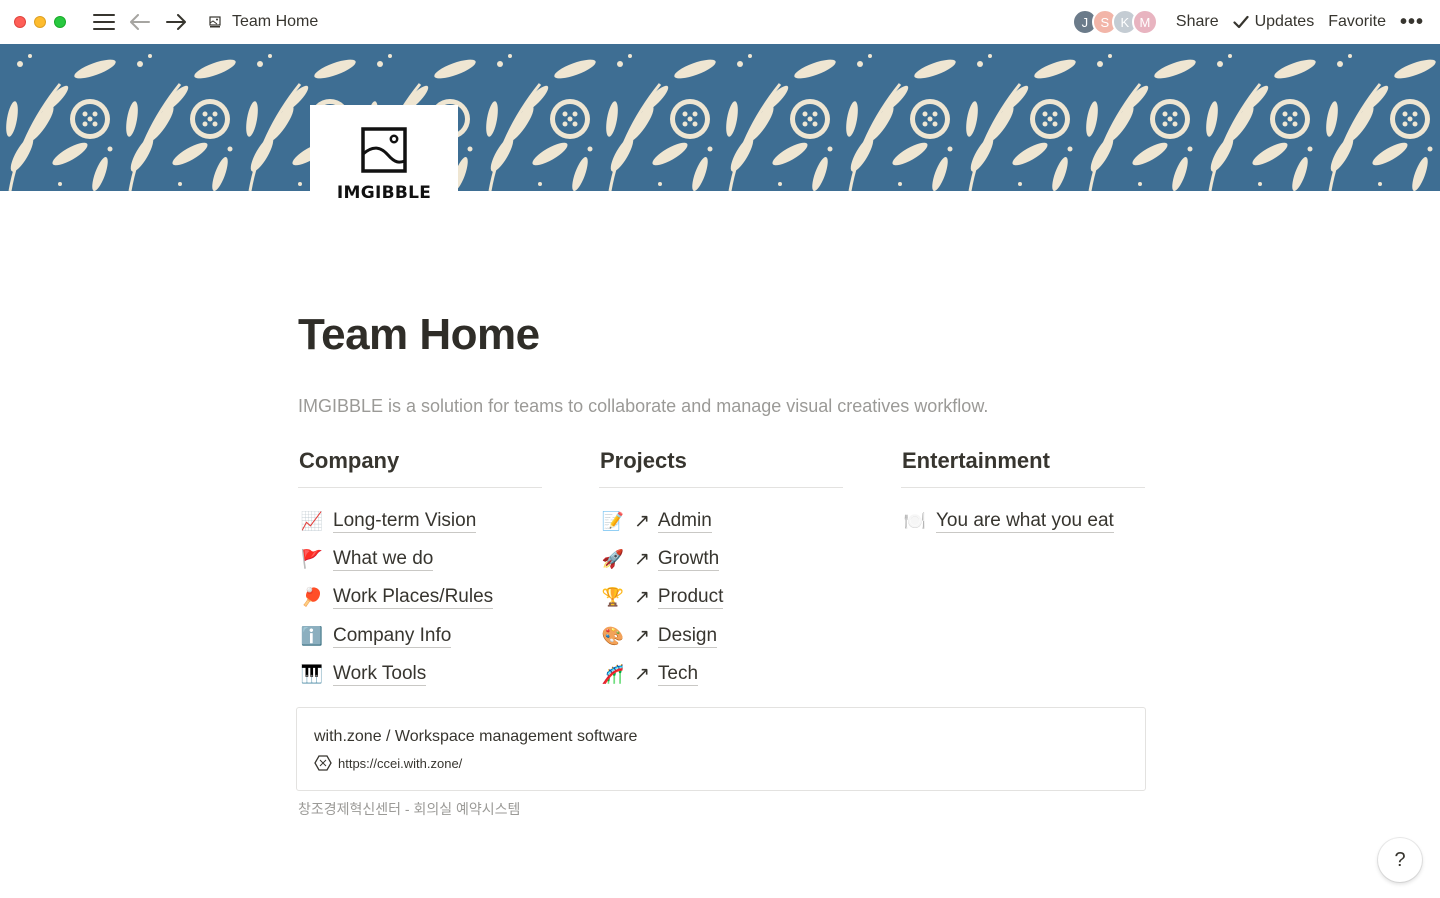 This screenshot has height=898, width=1440. I want to click on page-link-item: 🎹 Work Tools, so click(420, 674).